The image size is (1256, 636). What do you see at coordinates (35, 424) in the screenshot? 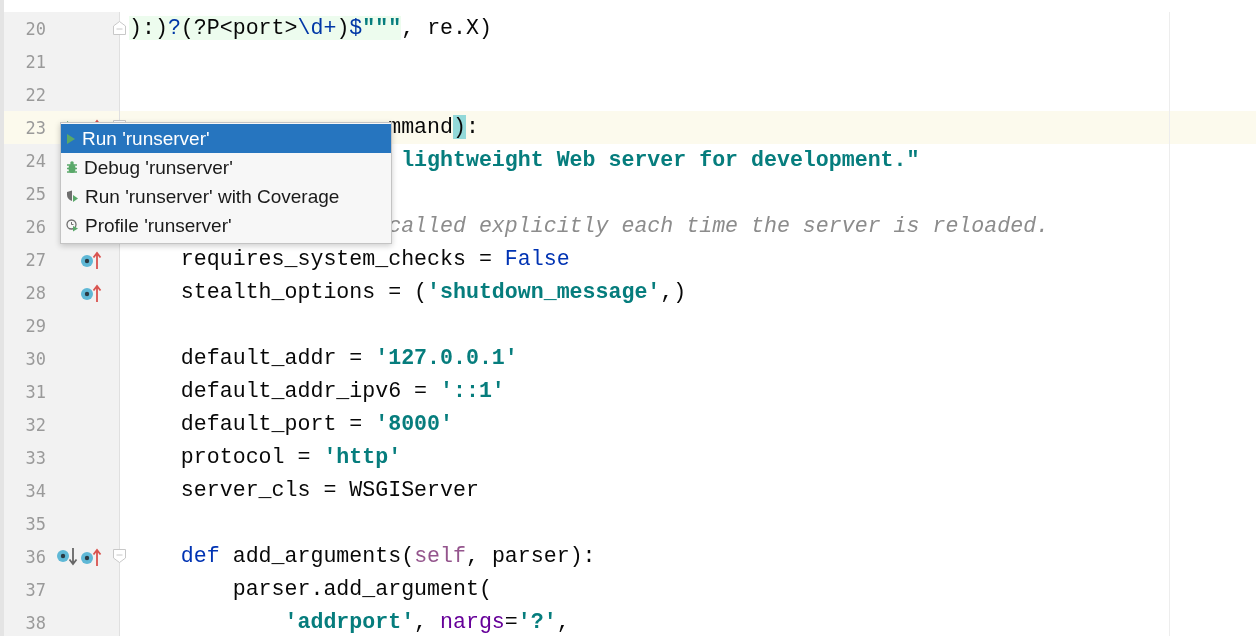
I see `line-number: 32` at bounding box center [35, 424].